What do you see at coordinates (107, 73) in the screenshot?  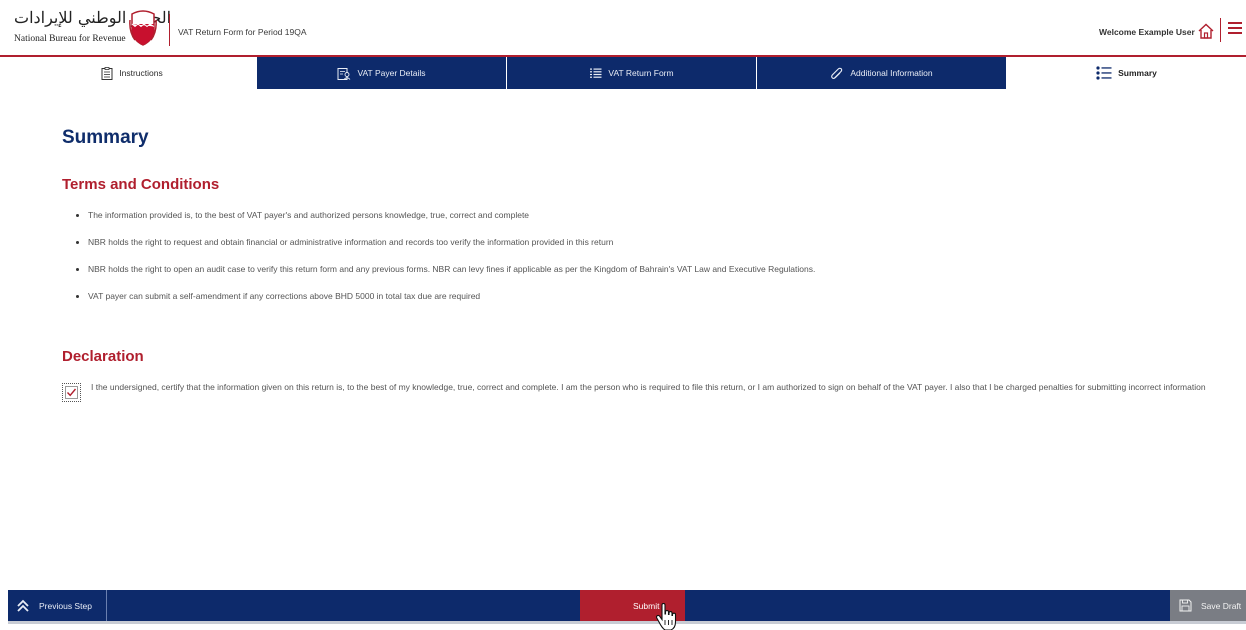 I see `document-icon` at bounding box center [107, 73].